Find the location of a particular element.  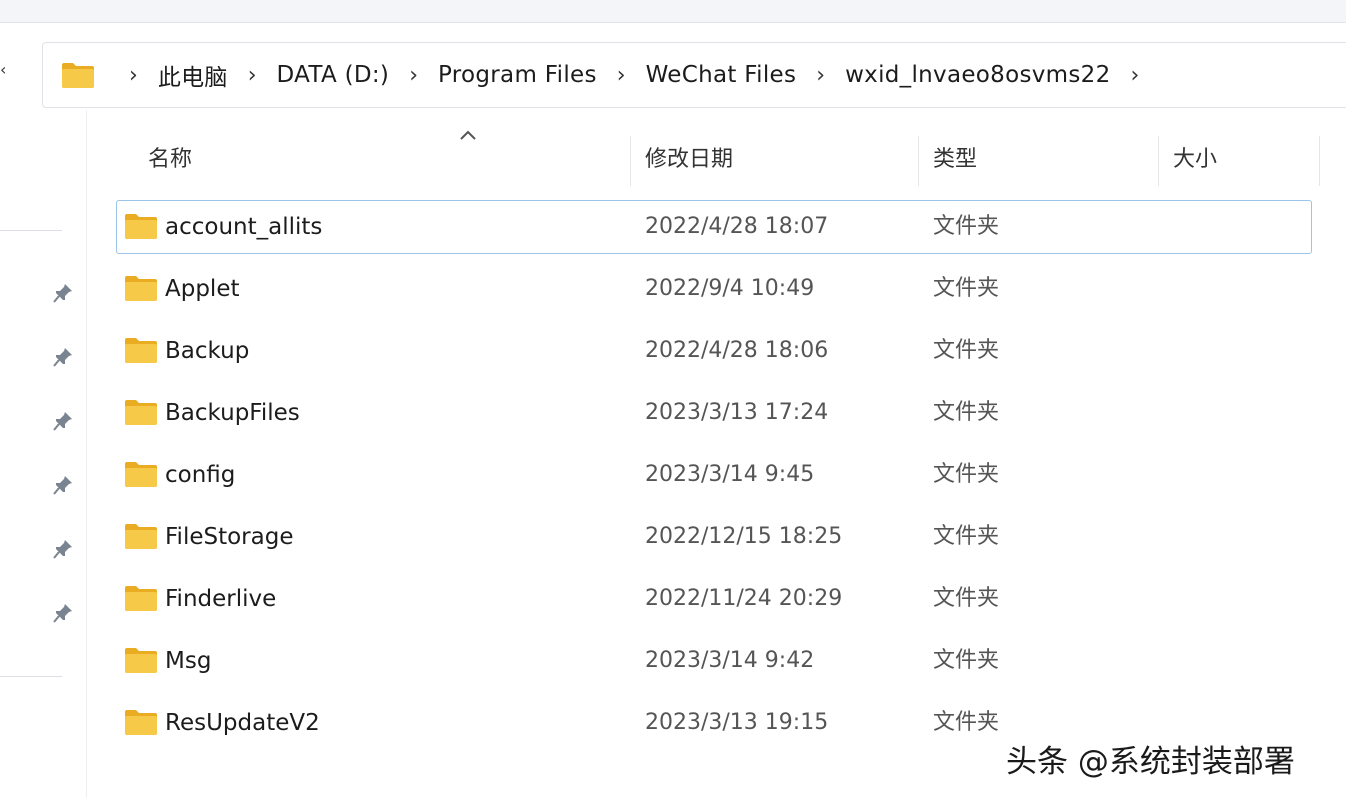

file-modified-date: 2022/4/28 18:07 is located at coordinates (737, 226).